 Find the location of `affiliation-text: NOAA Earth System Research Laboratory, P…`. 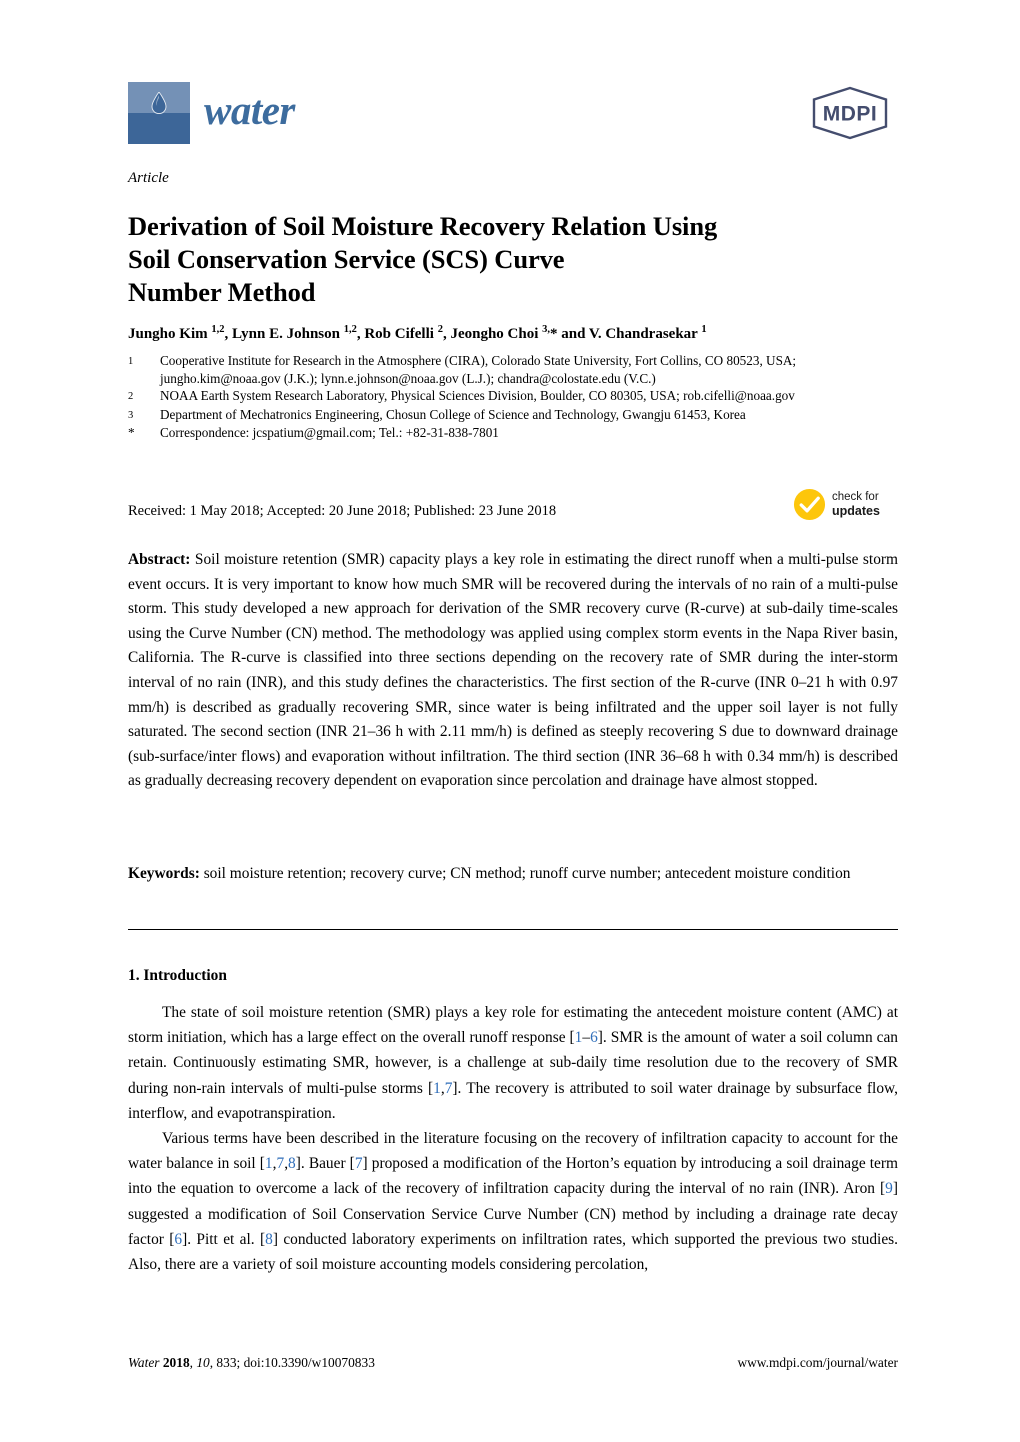

affiliation-text: NOAA Earth System Research Laboratory, P… is located at coordinates (477, 396).